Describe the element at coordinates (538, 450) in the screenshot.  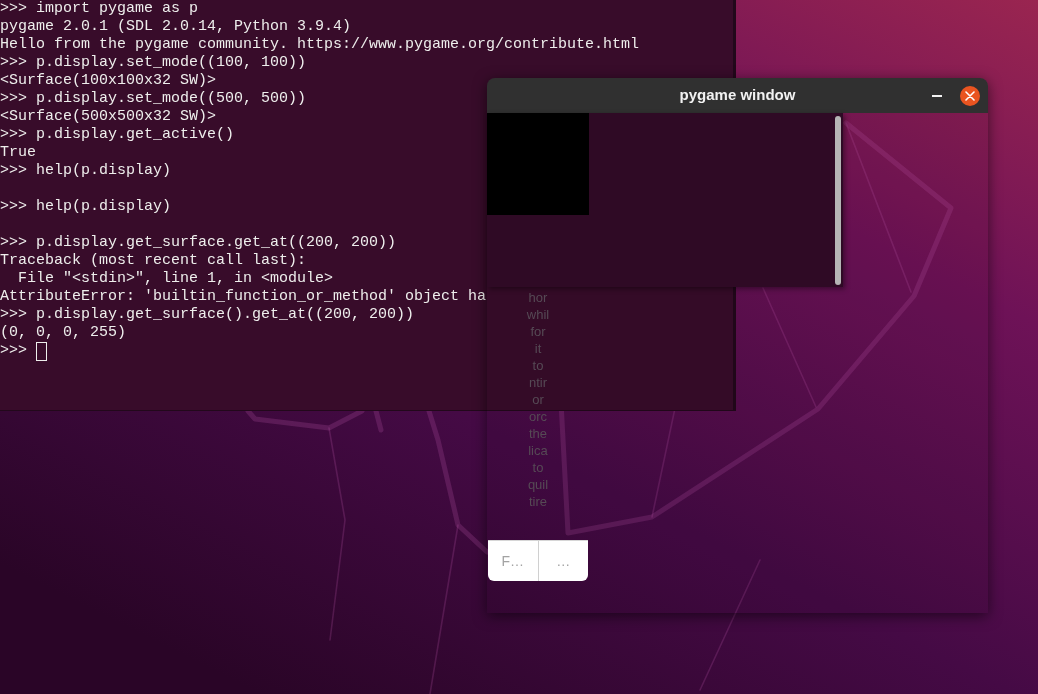
I see `faded-text: lica` at that location.